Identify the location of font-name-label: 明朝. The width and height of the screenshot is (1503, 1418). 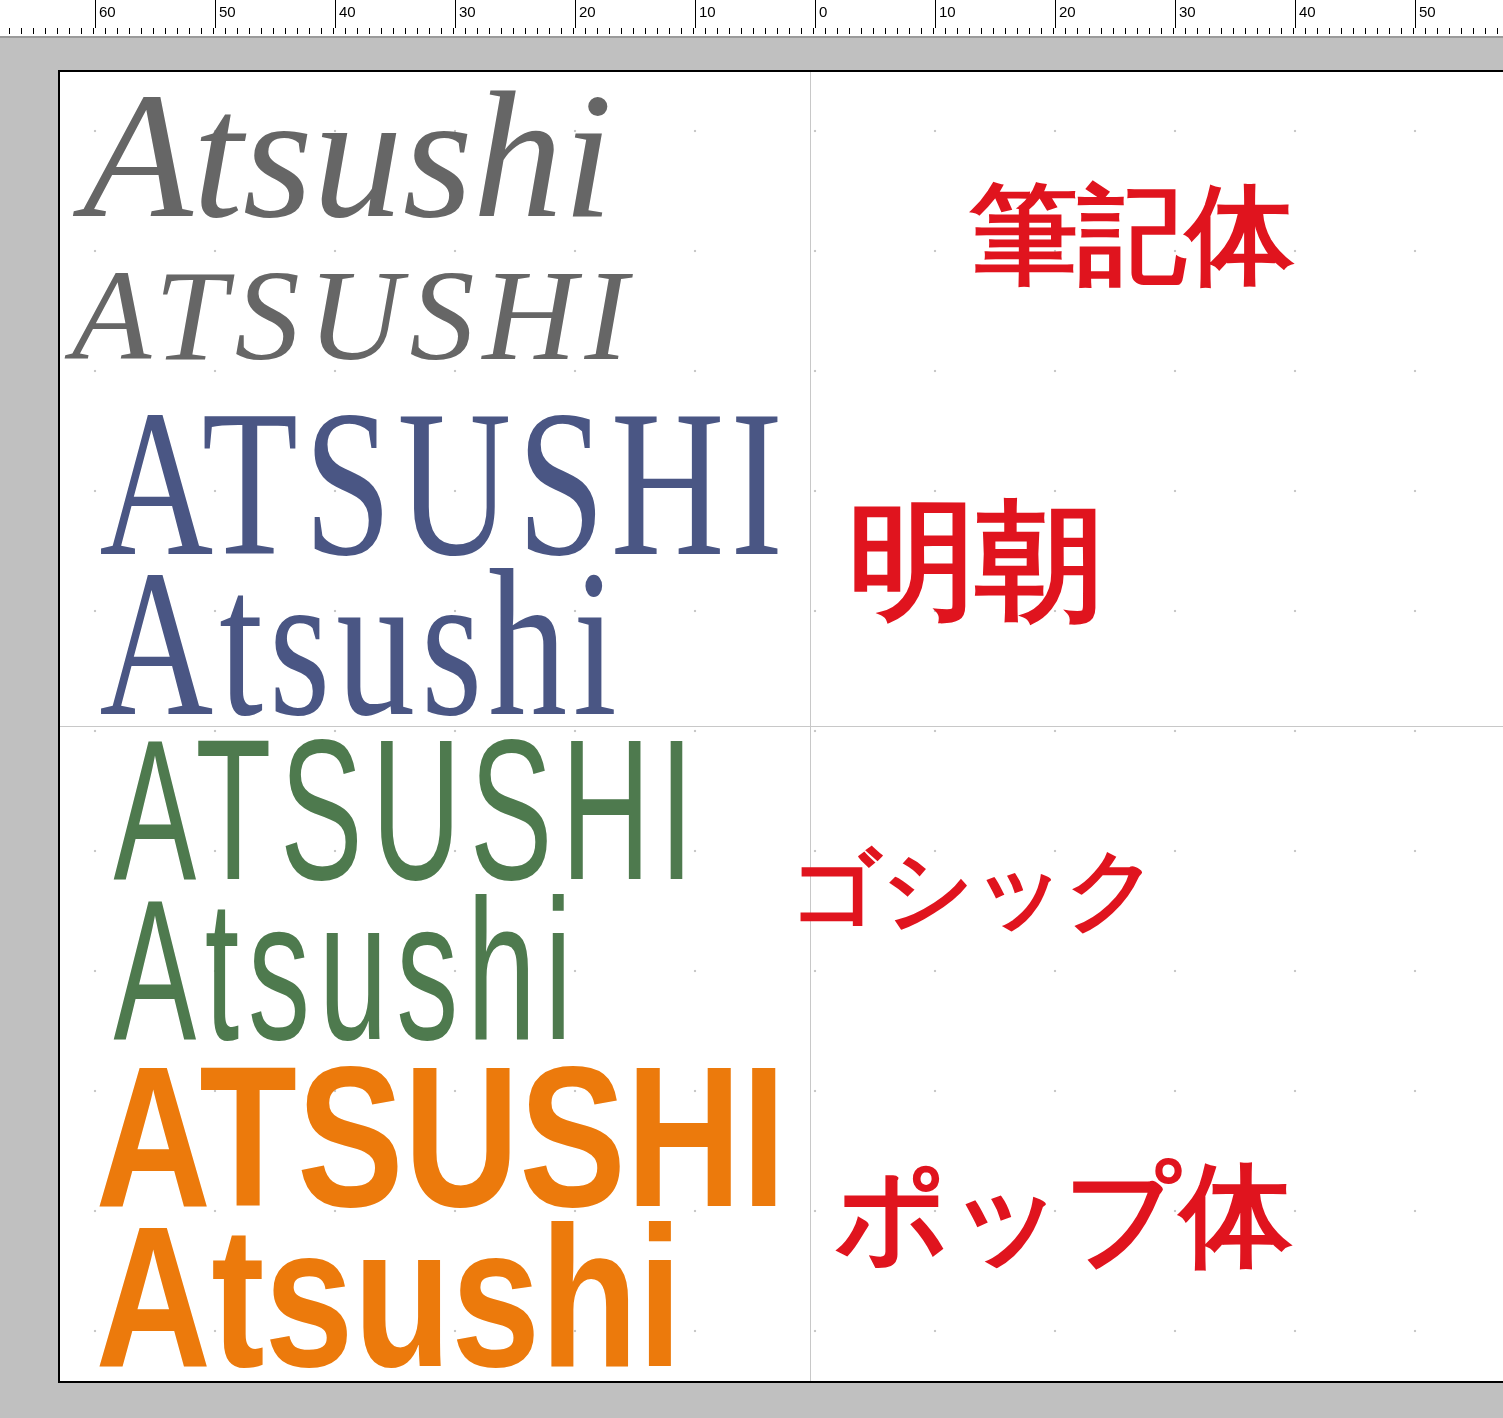
(976, 561).